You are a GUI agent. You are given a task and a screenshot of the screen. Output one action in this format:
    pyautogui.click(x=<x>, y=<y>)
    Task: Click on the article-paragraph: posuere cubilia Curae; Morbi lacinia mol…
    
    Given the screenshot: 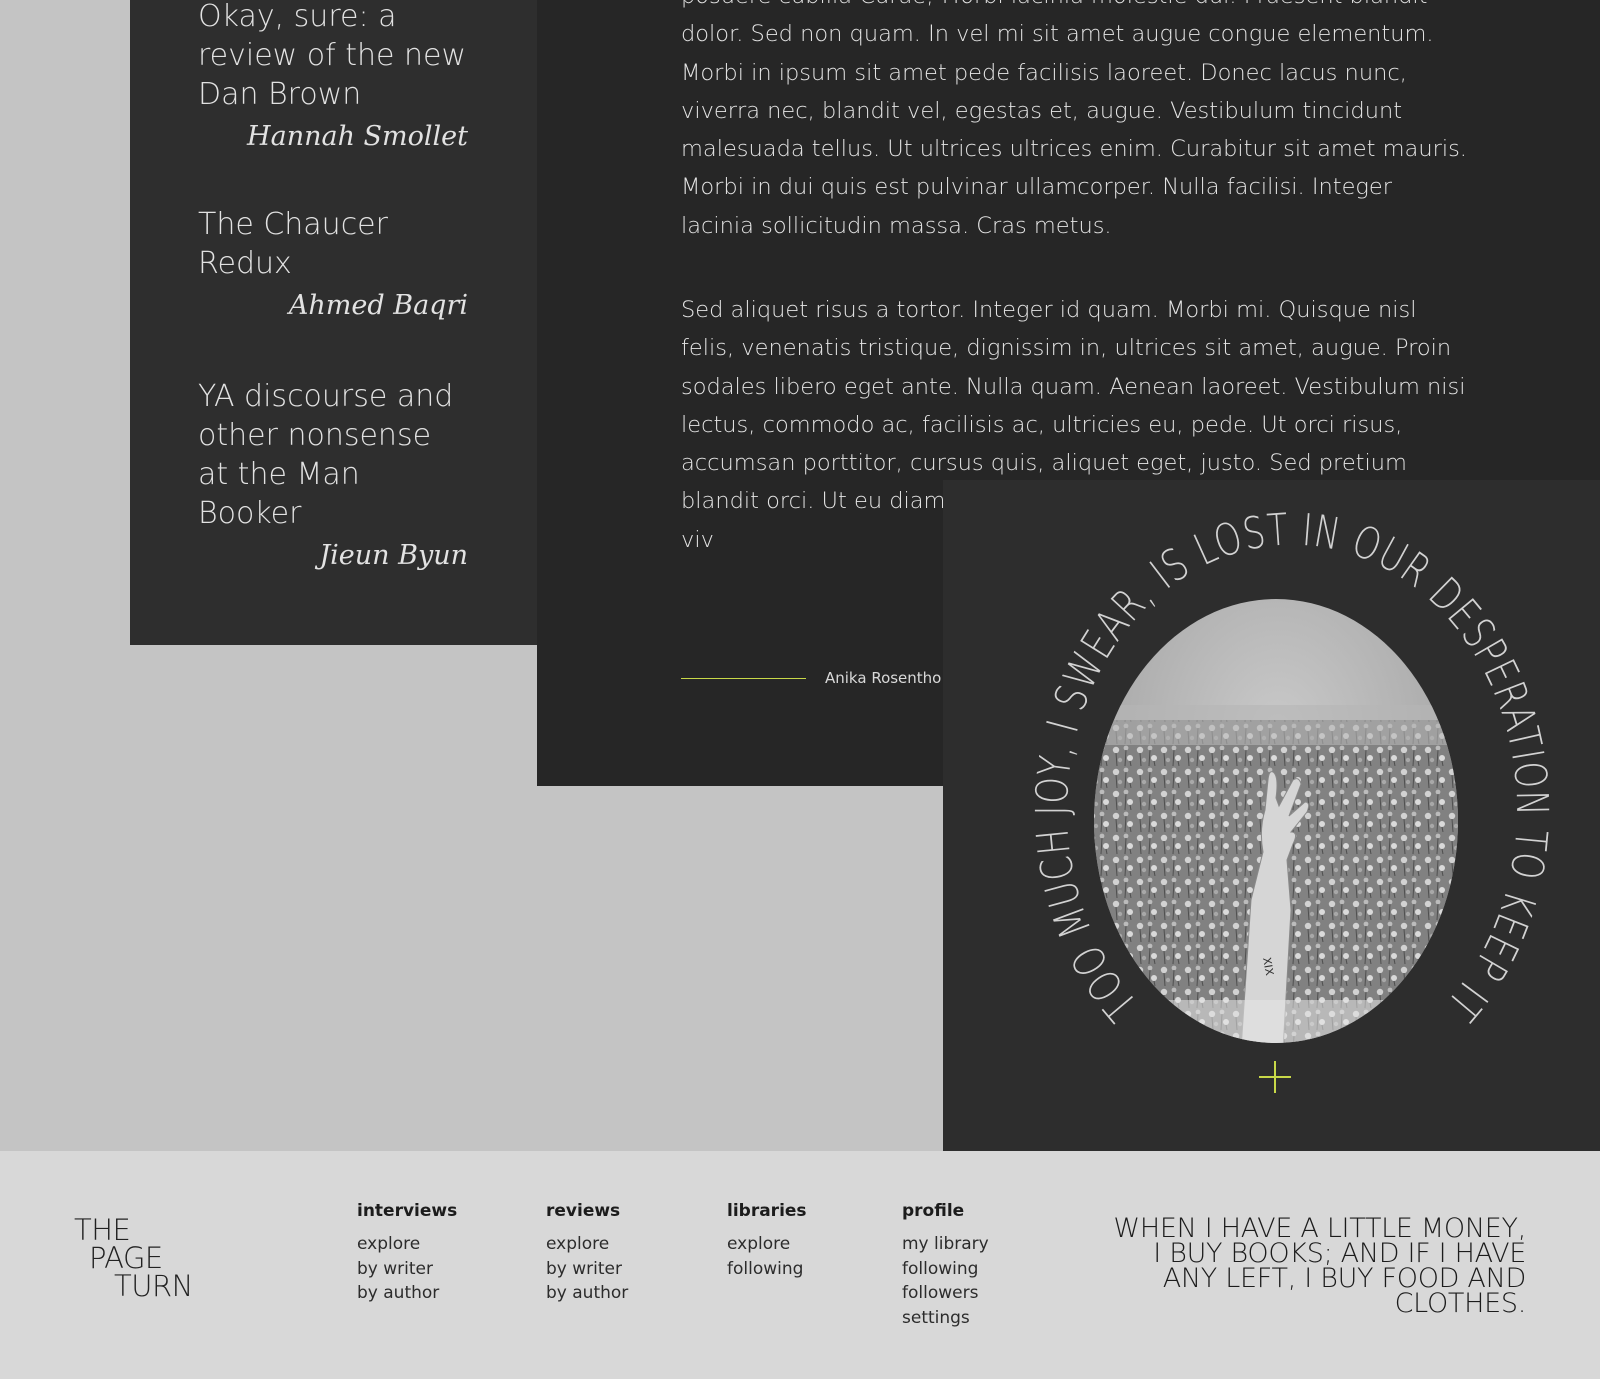 What is the action you would take?
    pyautogui.click(x=1074, y=119)
    